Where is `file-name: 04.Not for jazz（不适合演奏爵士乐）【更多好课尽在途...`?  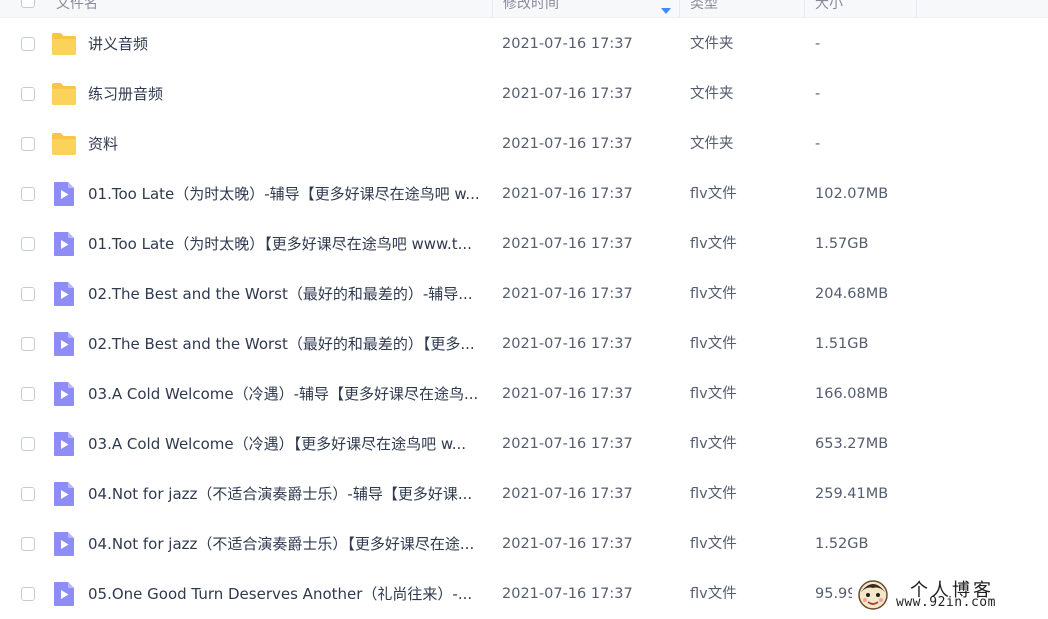 file-name: 04.Not for jazz（不适合演奏爵士乐）【更多好课尽在途... is located at coordinates (288, 544).